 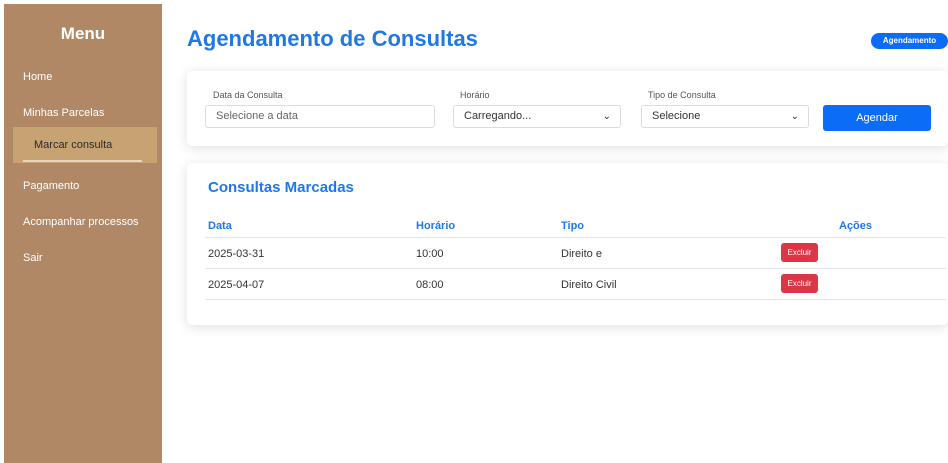 I want to click on agendamento-badge-button: Agendamento, so click(x=909, y=41).